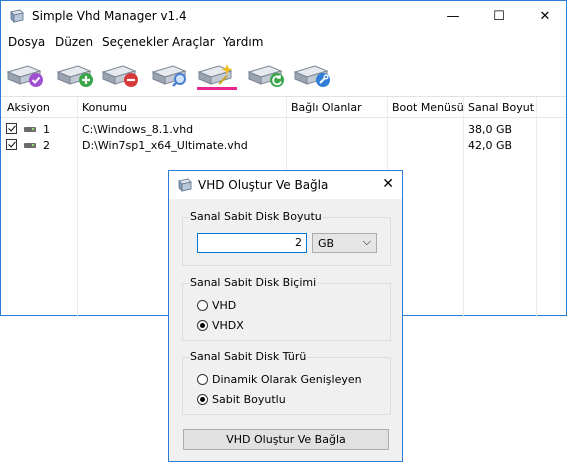 This screenshot has height=462, width=569. What do you see at coordinates (545, 16) in the screenshot?
I see `close-button: ✕` at bounding box center [545, 16].